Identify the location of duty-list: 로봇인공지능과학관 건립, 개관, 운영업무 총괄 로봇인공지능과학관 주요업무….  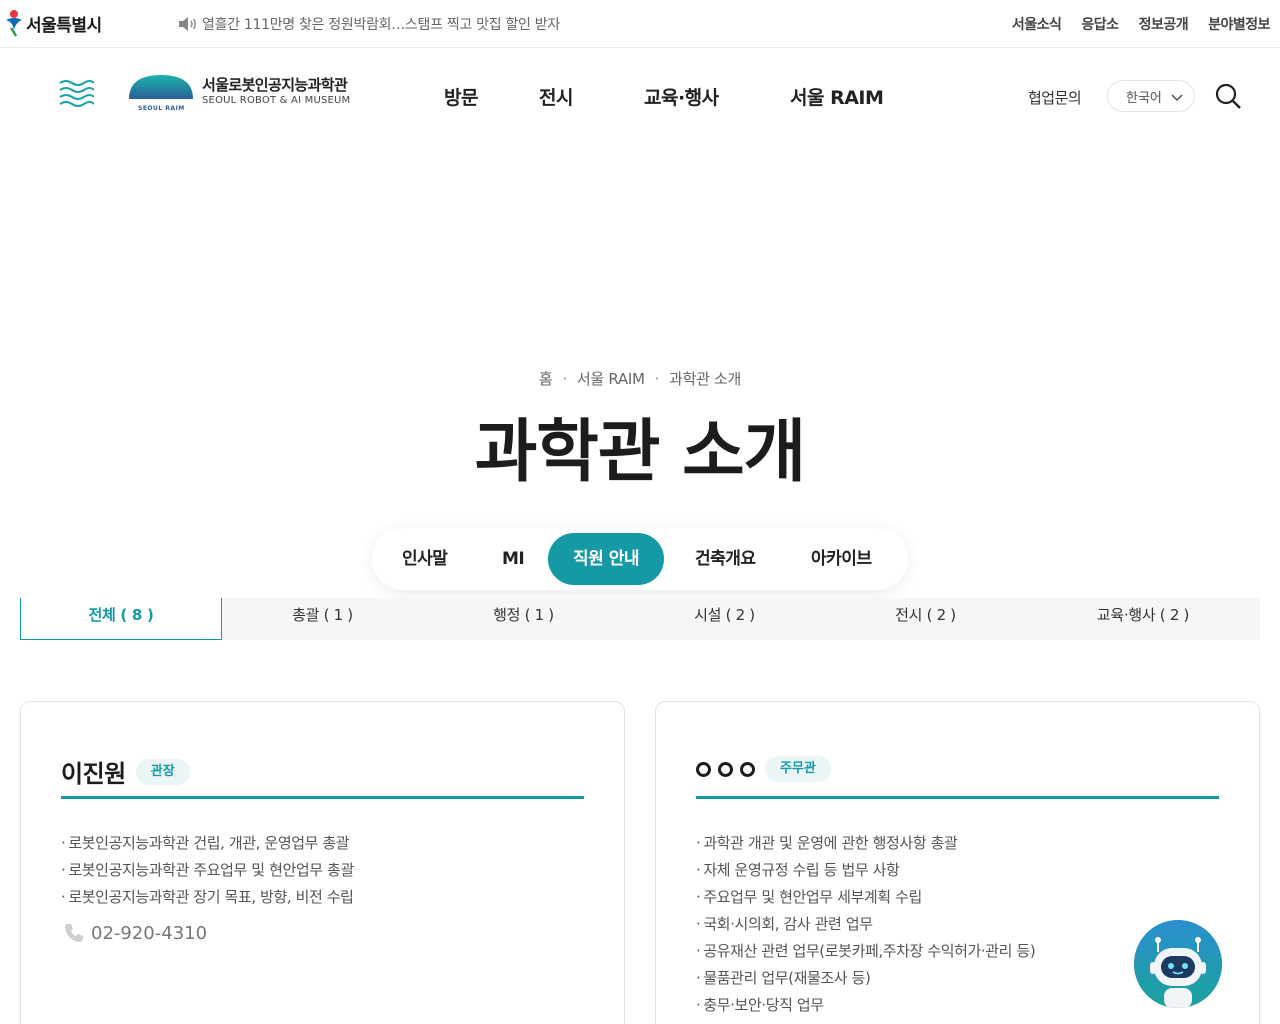
(207, 870).